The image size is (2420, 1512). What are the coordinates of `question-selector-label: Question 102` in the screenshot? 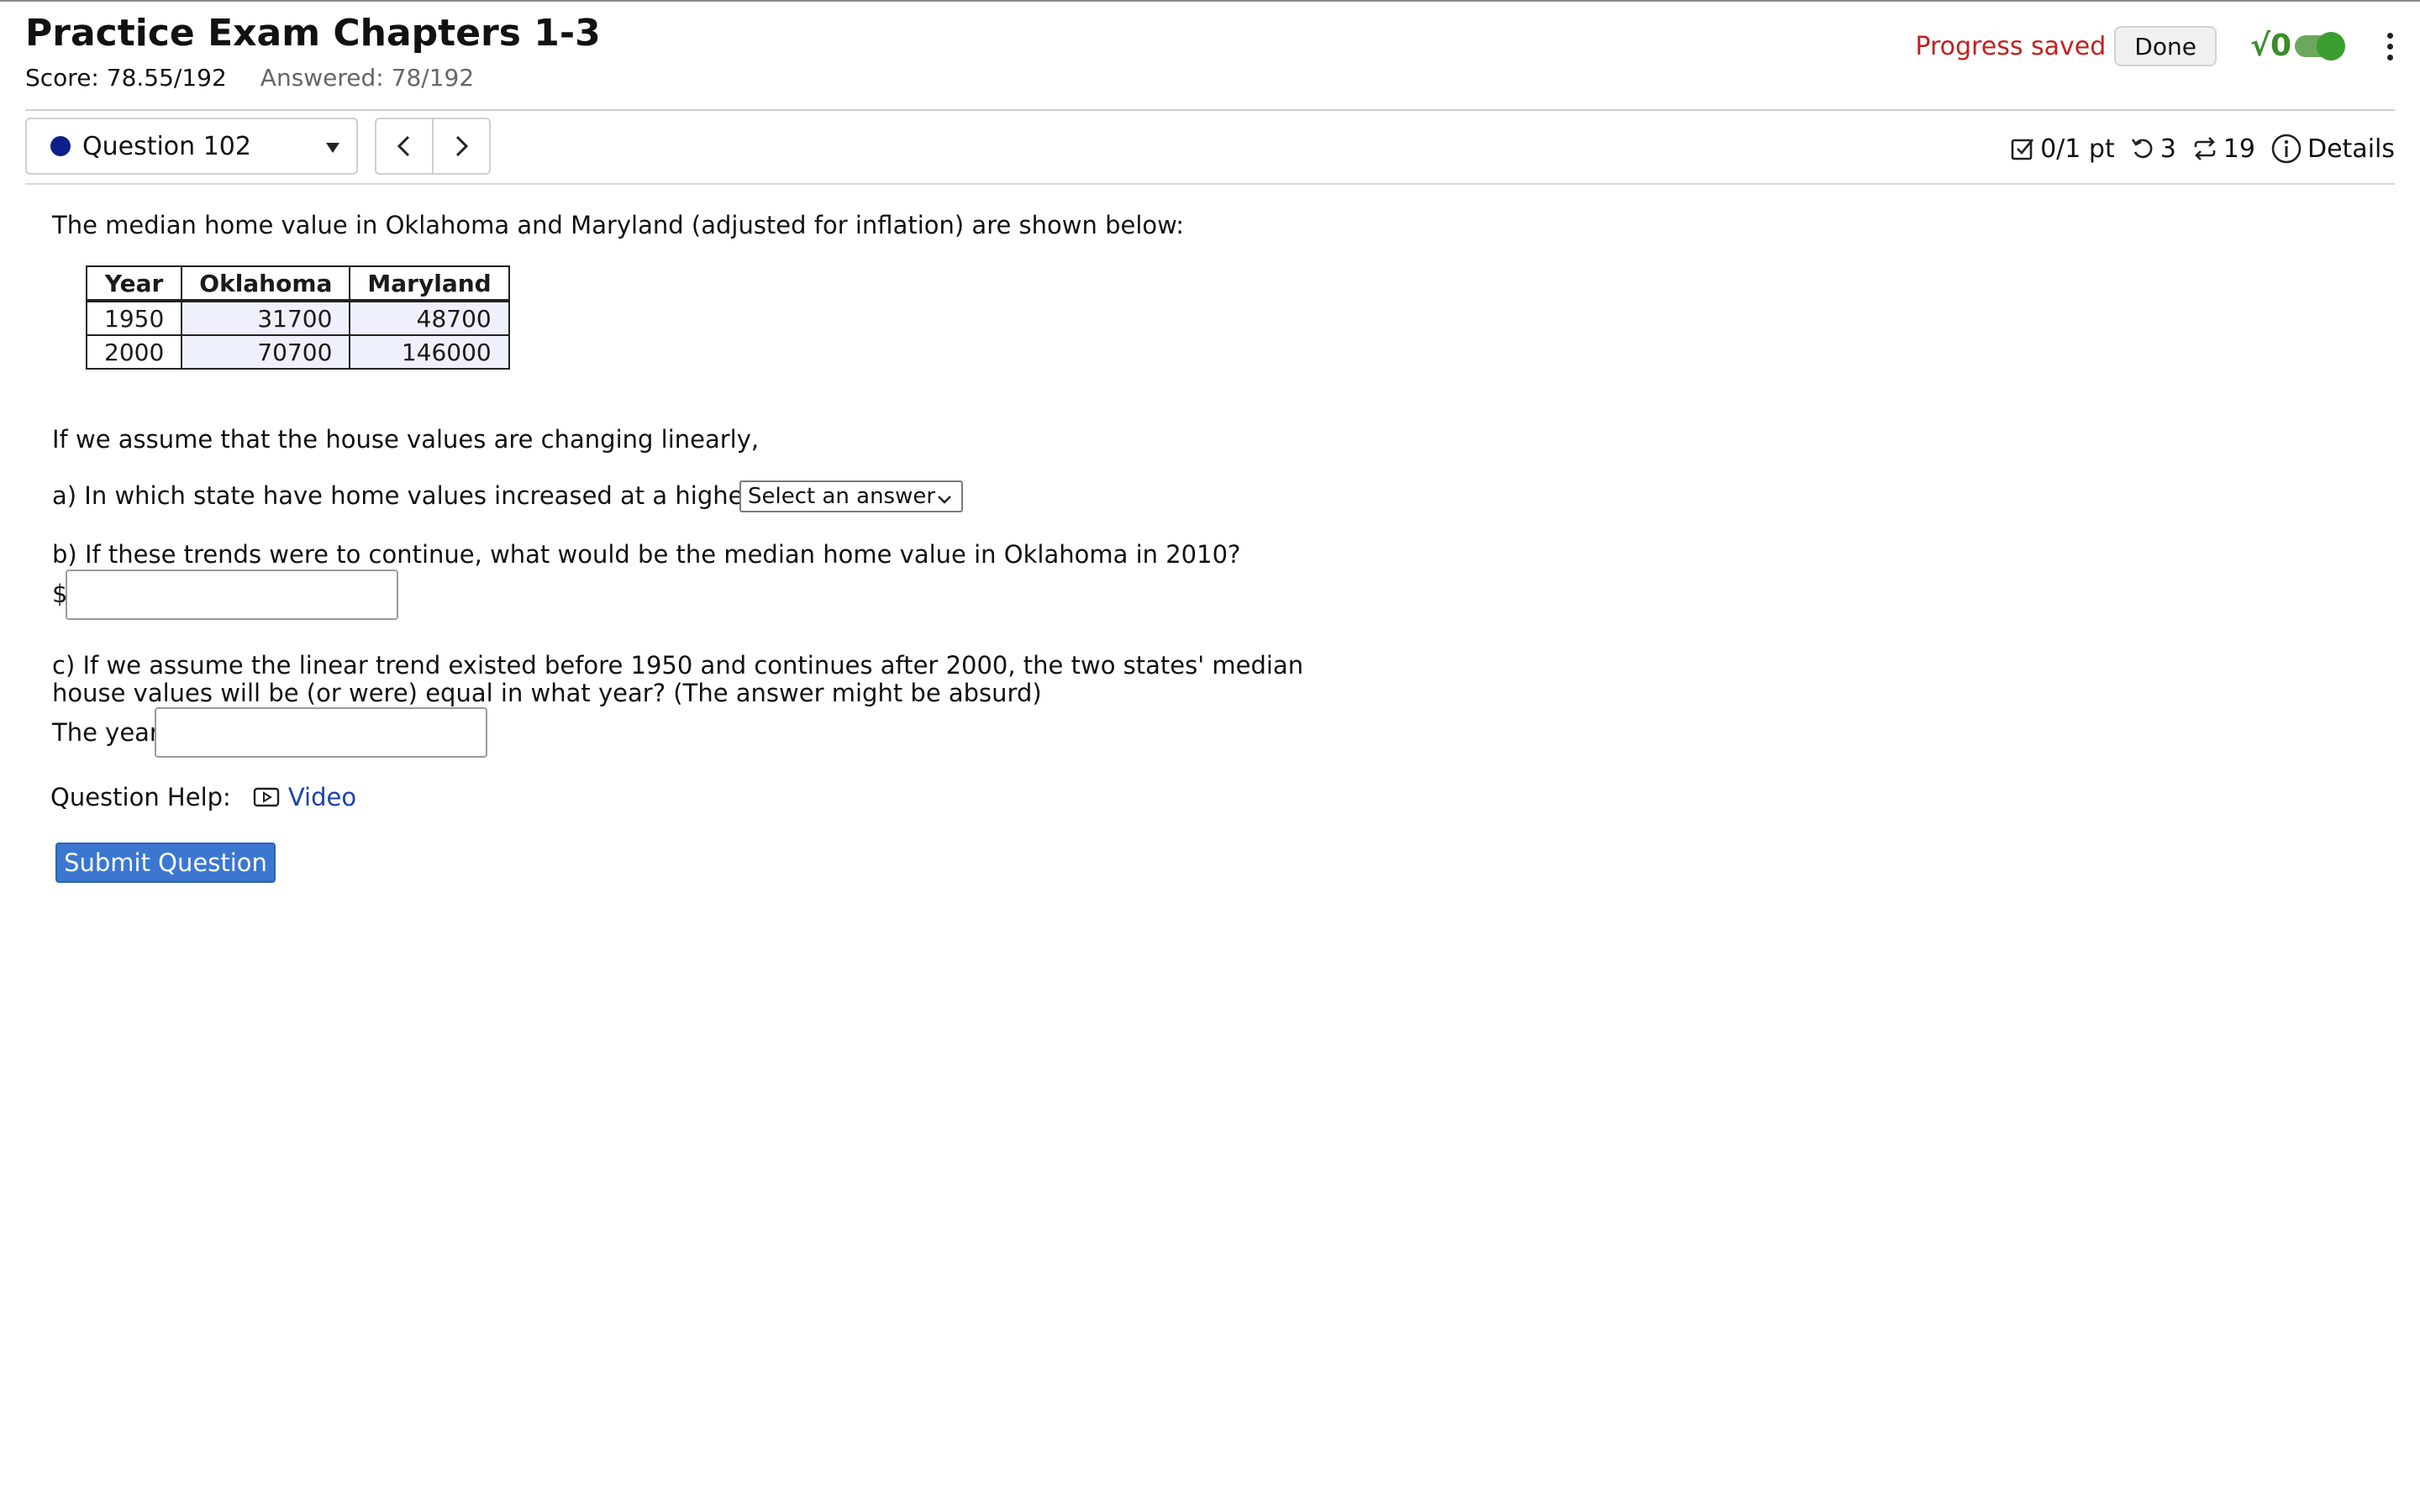 It's located at (166, 146).